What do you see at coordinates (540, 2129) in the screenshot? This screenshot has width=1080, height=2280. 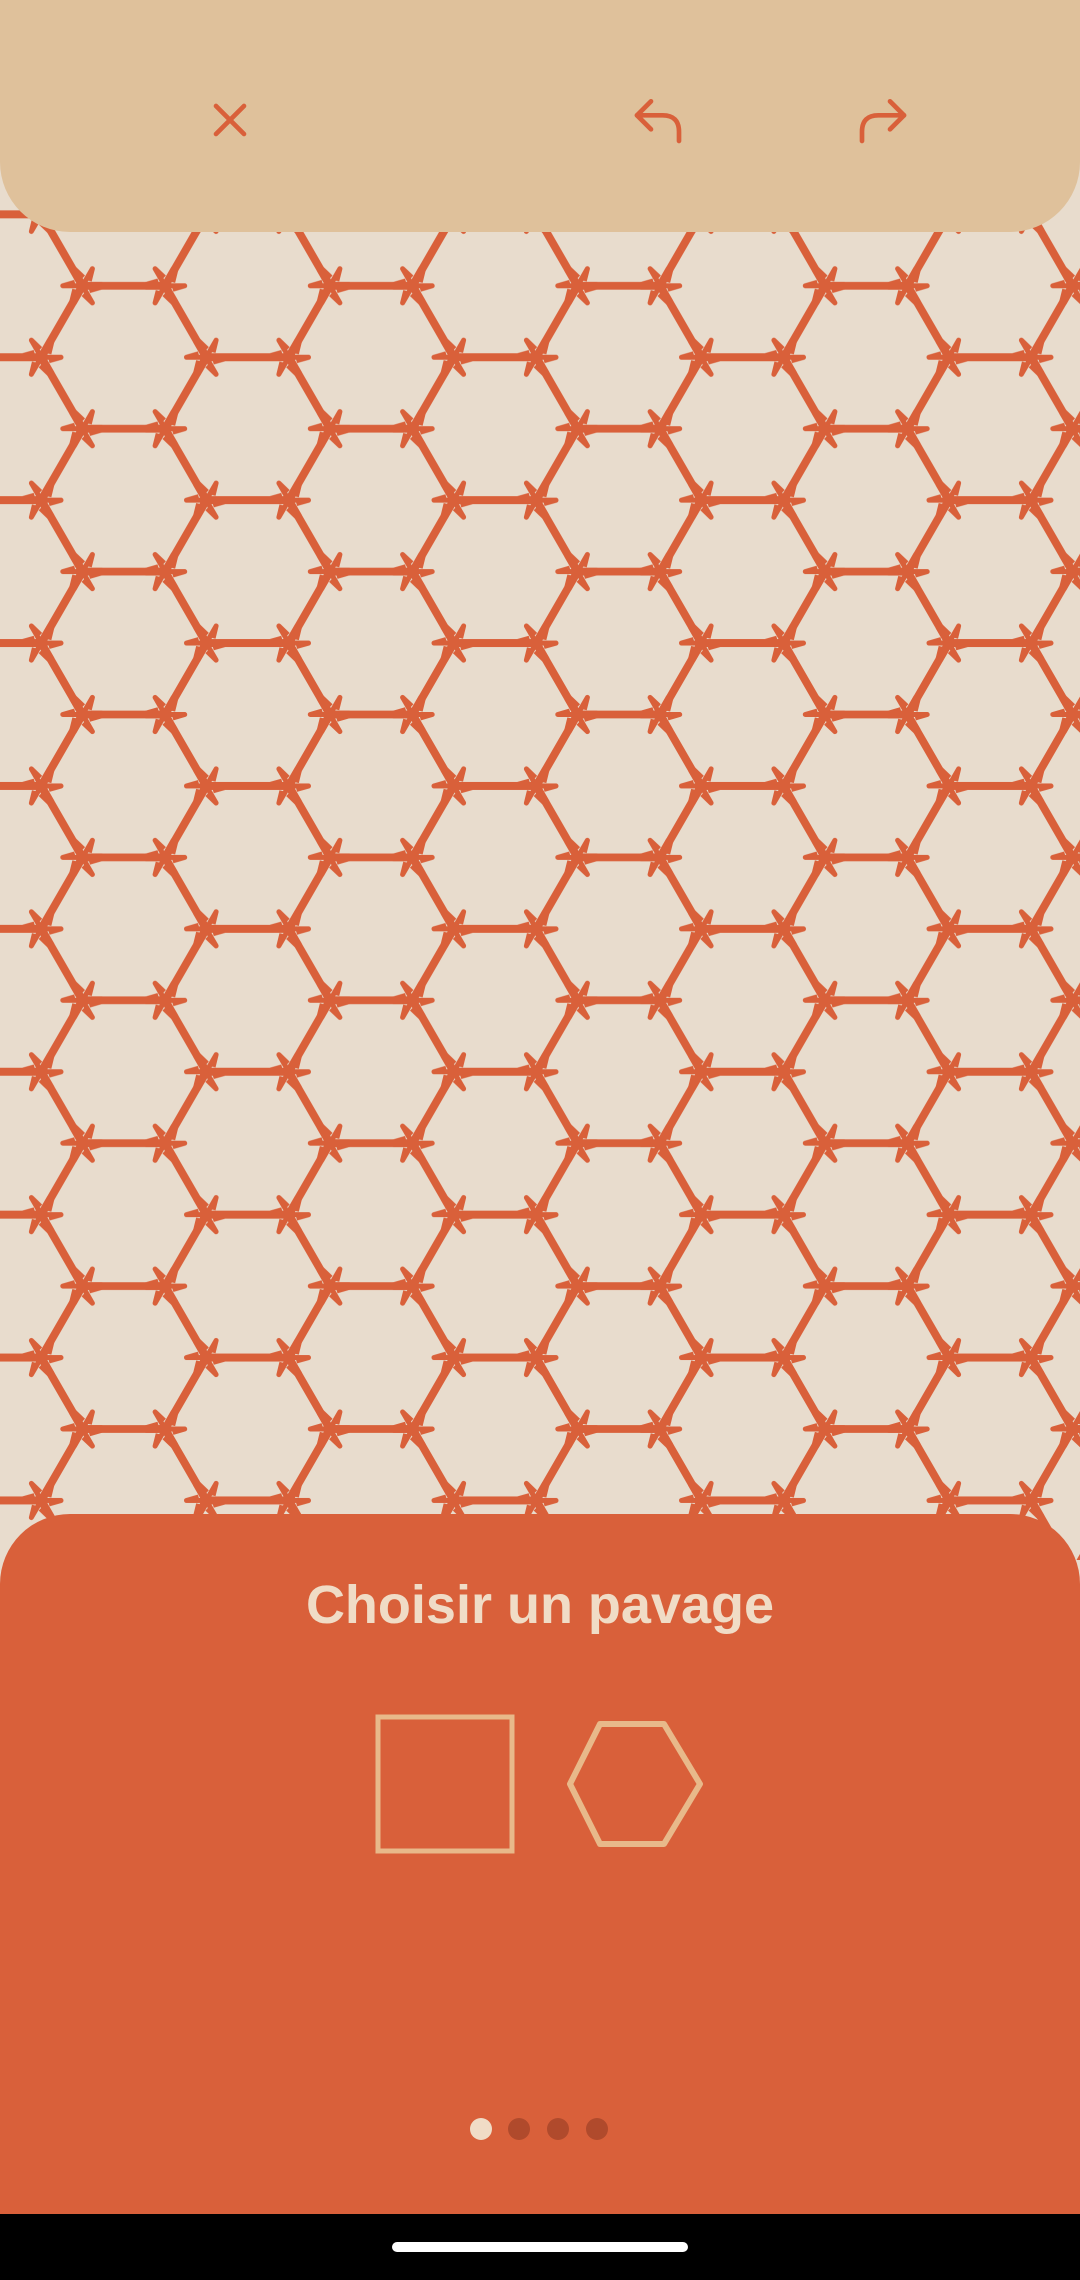 I see `page-indicator` at bounding box center [540, 2129].